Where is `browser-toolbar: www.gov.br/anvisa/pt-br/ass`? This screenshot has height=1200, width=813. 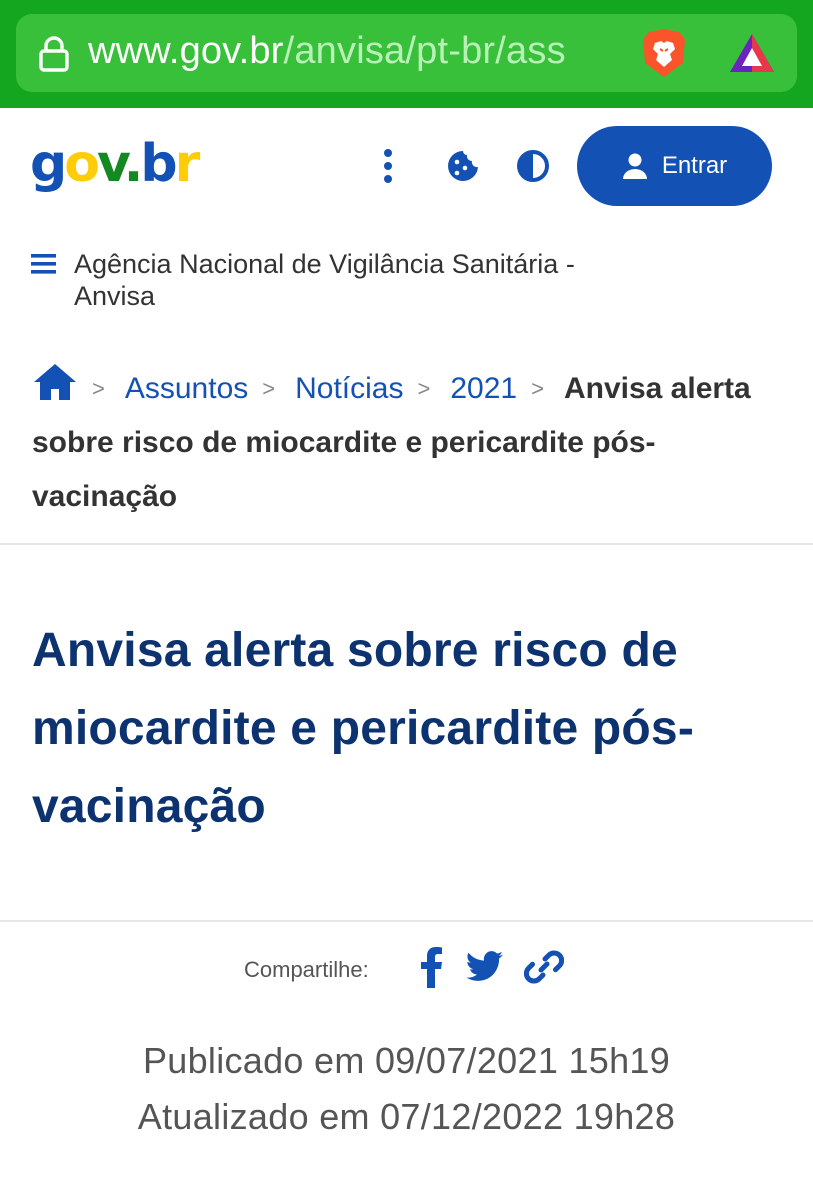
browser-toolbar: www.gov.br/anvisa/pt-br/ass is located at coordinates (406, 54).